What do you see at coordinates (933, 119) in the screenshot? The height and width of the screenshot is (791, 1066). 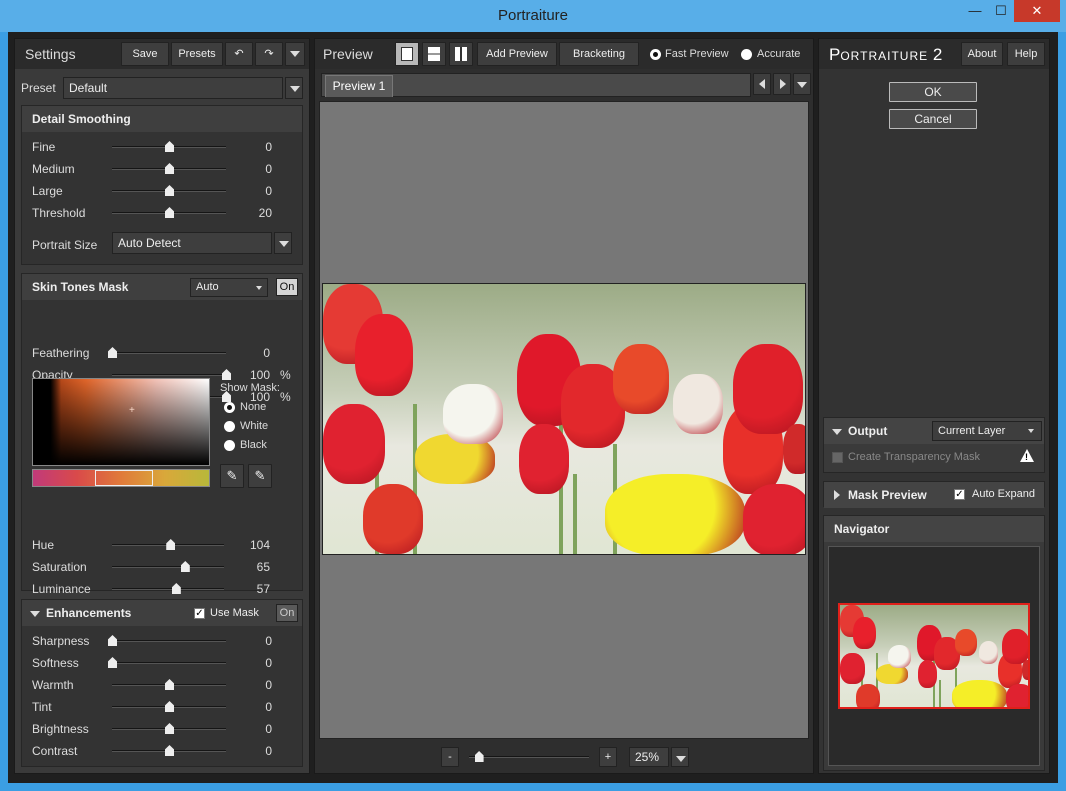 I see `cancel-button: Cancel` at bounding box center [933, 119].